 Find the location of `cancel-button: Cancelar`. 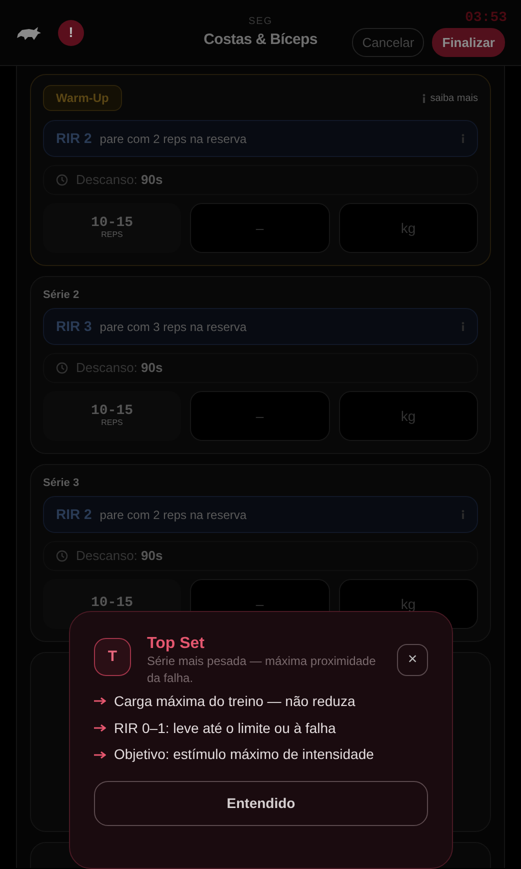

cancel-button: Cancelar is located at coordinates (388, 42).